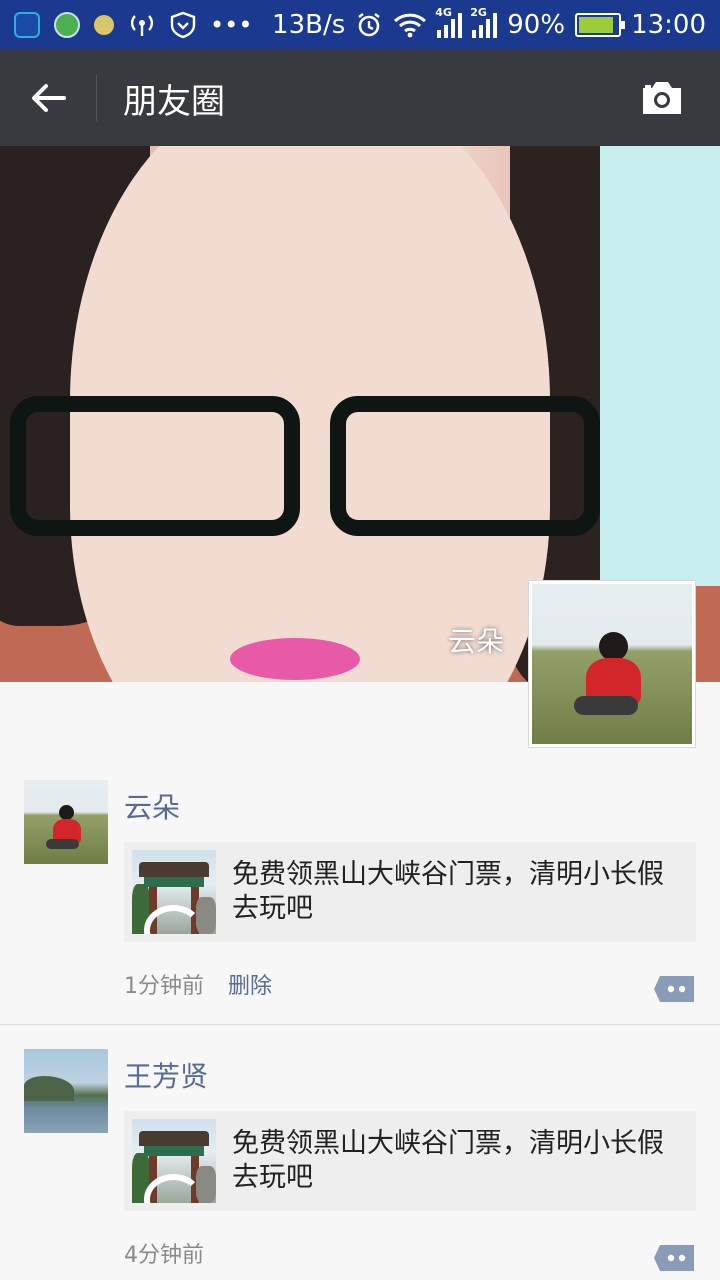 The width and height of the screenshot is (720, 1280). Describe the element at coordinates (449, 22) in the screenshot. I see `signal-4g-icon: 4G` at that location.